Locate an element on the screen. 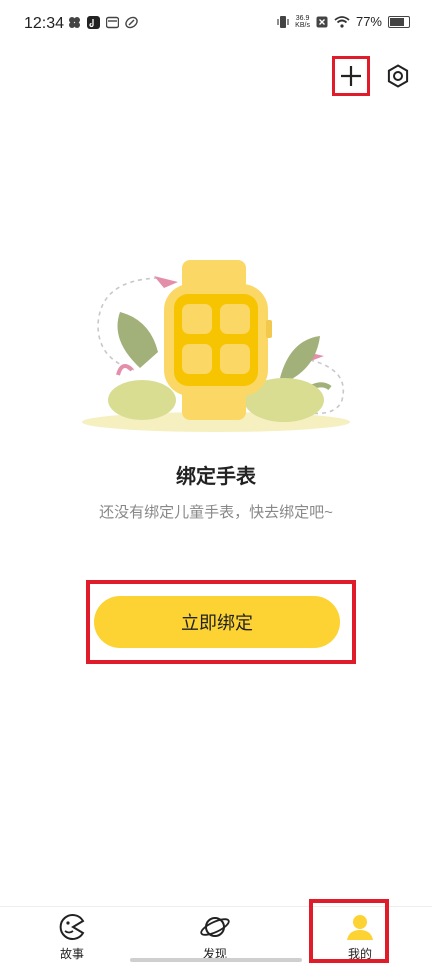 This screenshot has width=432, height=965. planet-icon is located at coordinates (215, 927).